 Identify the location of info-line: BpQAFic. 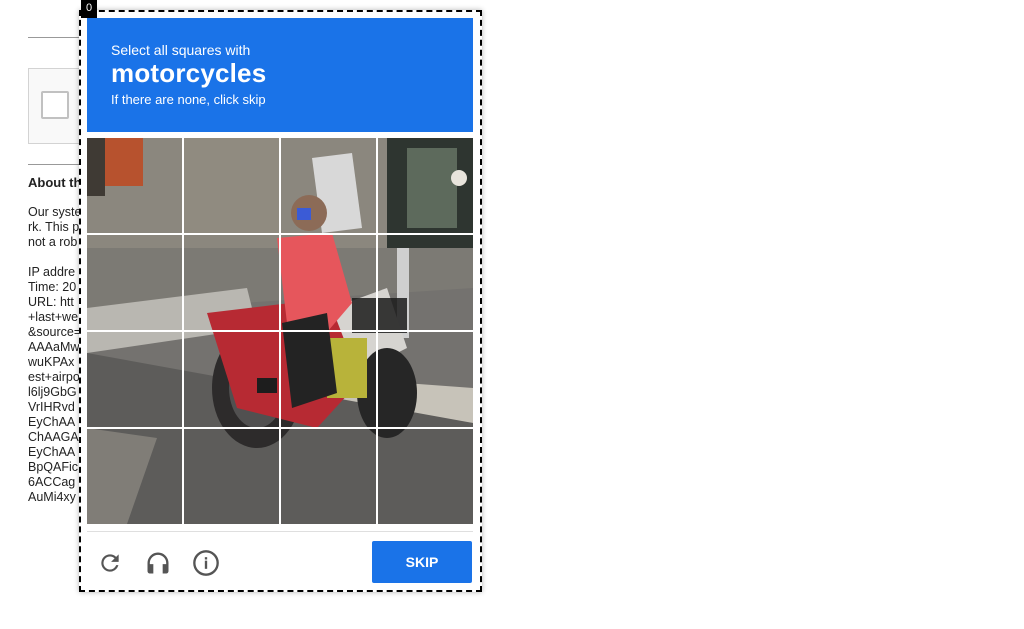
(53, 467).